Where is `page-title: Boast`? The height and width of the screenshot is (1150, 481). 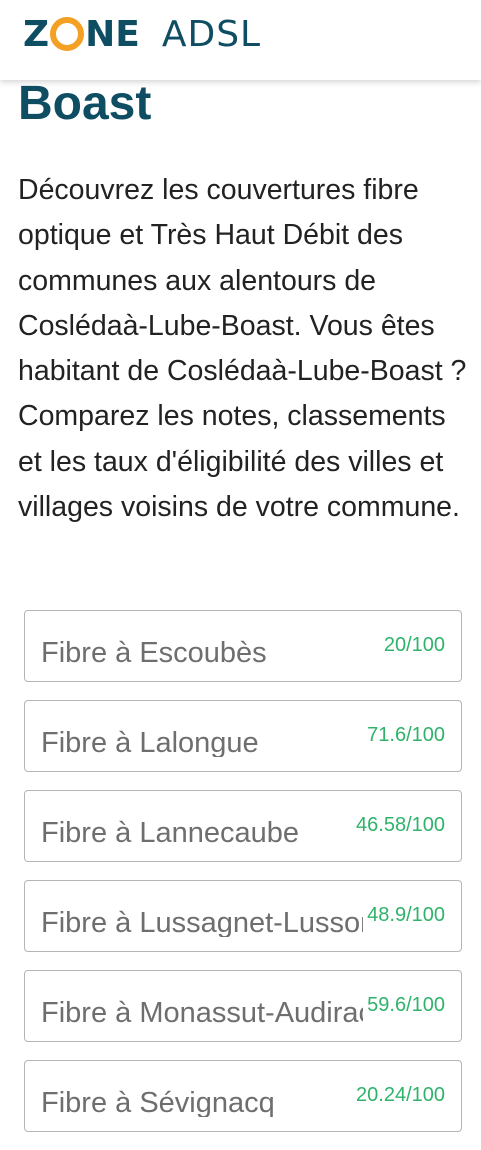
page-title: Boast is located at coordinates (85, 103).